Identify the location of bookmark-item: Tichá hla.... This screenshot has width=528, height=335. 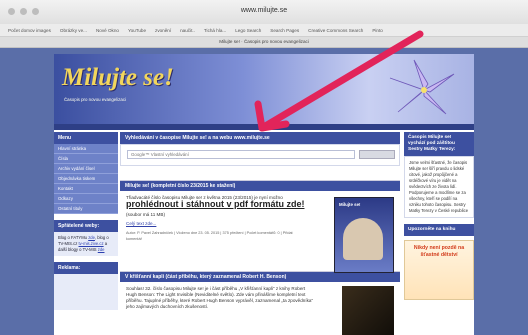
(215, 30).